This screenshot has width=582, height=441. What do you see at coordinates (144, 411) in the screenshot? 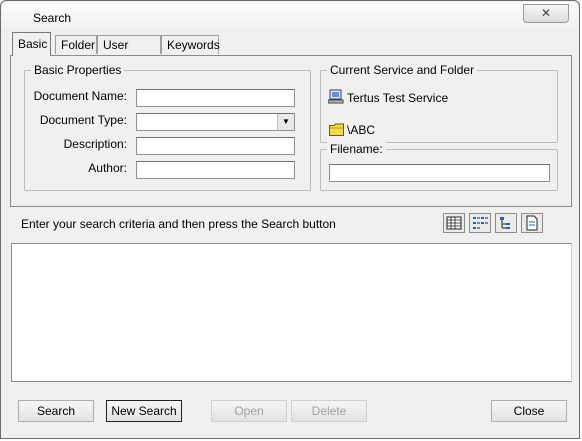
I see `new-search-button: New Search` at bounding box center [144, 411].